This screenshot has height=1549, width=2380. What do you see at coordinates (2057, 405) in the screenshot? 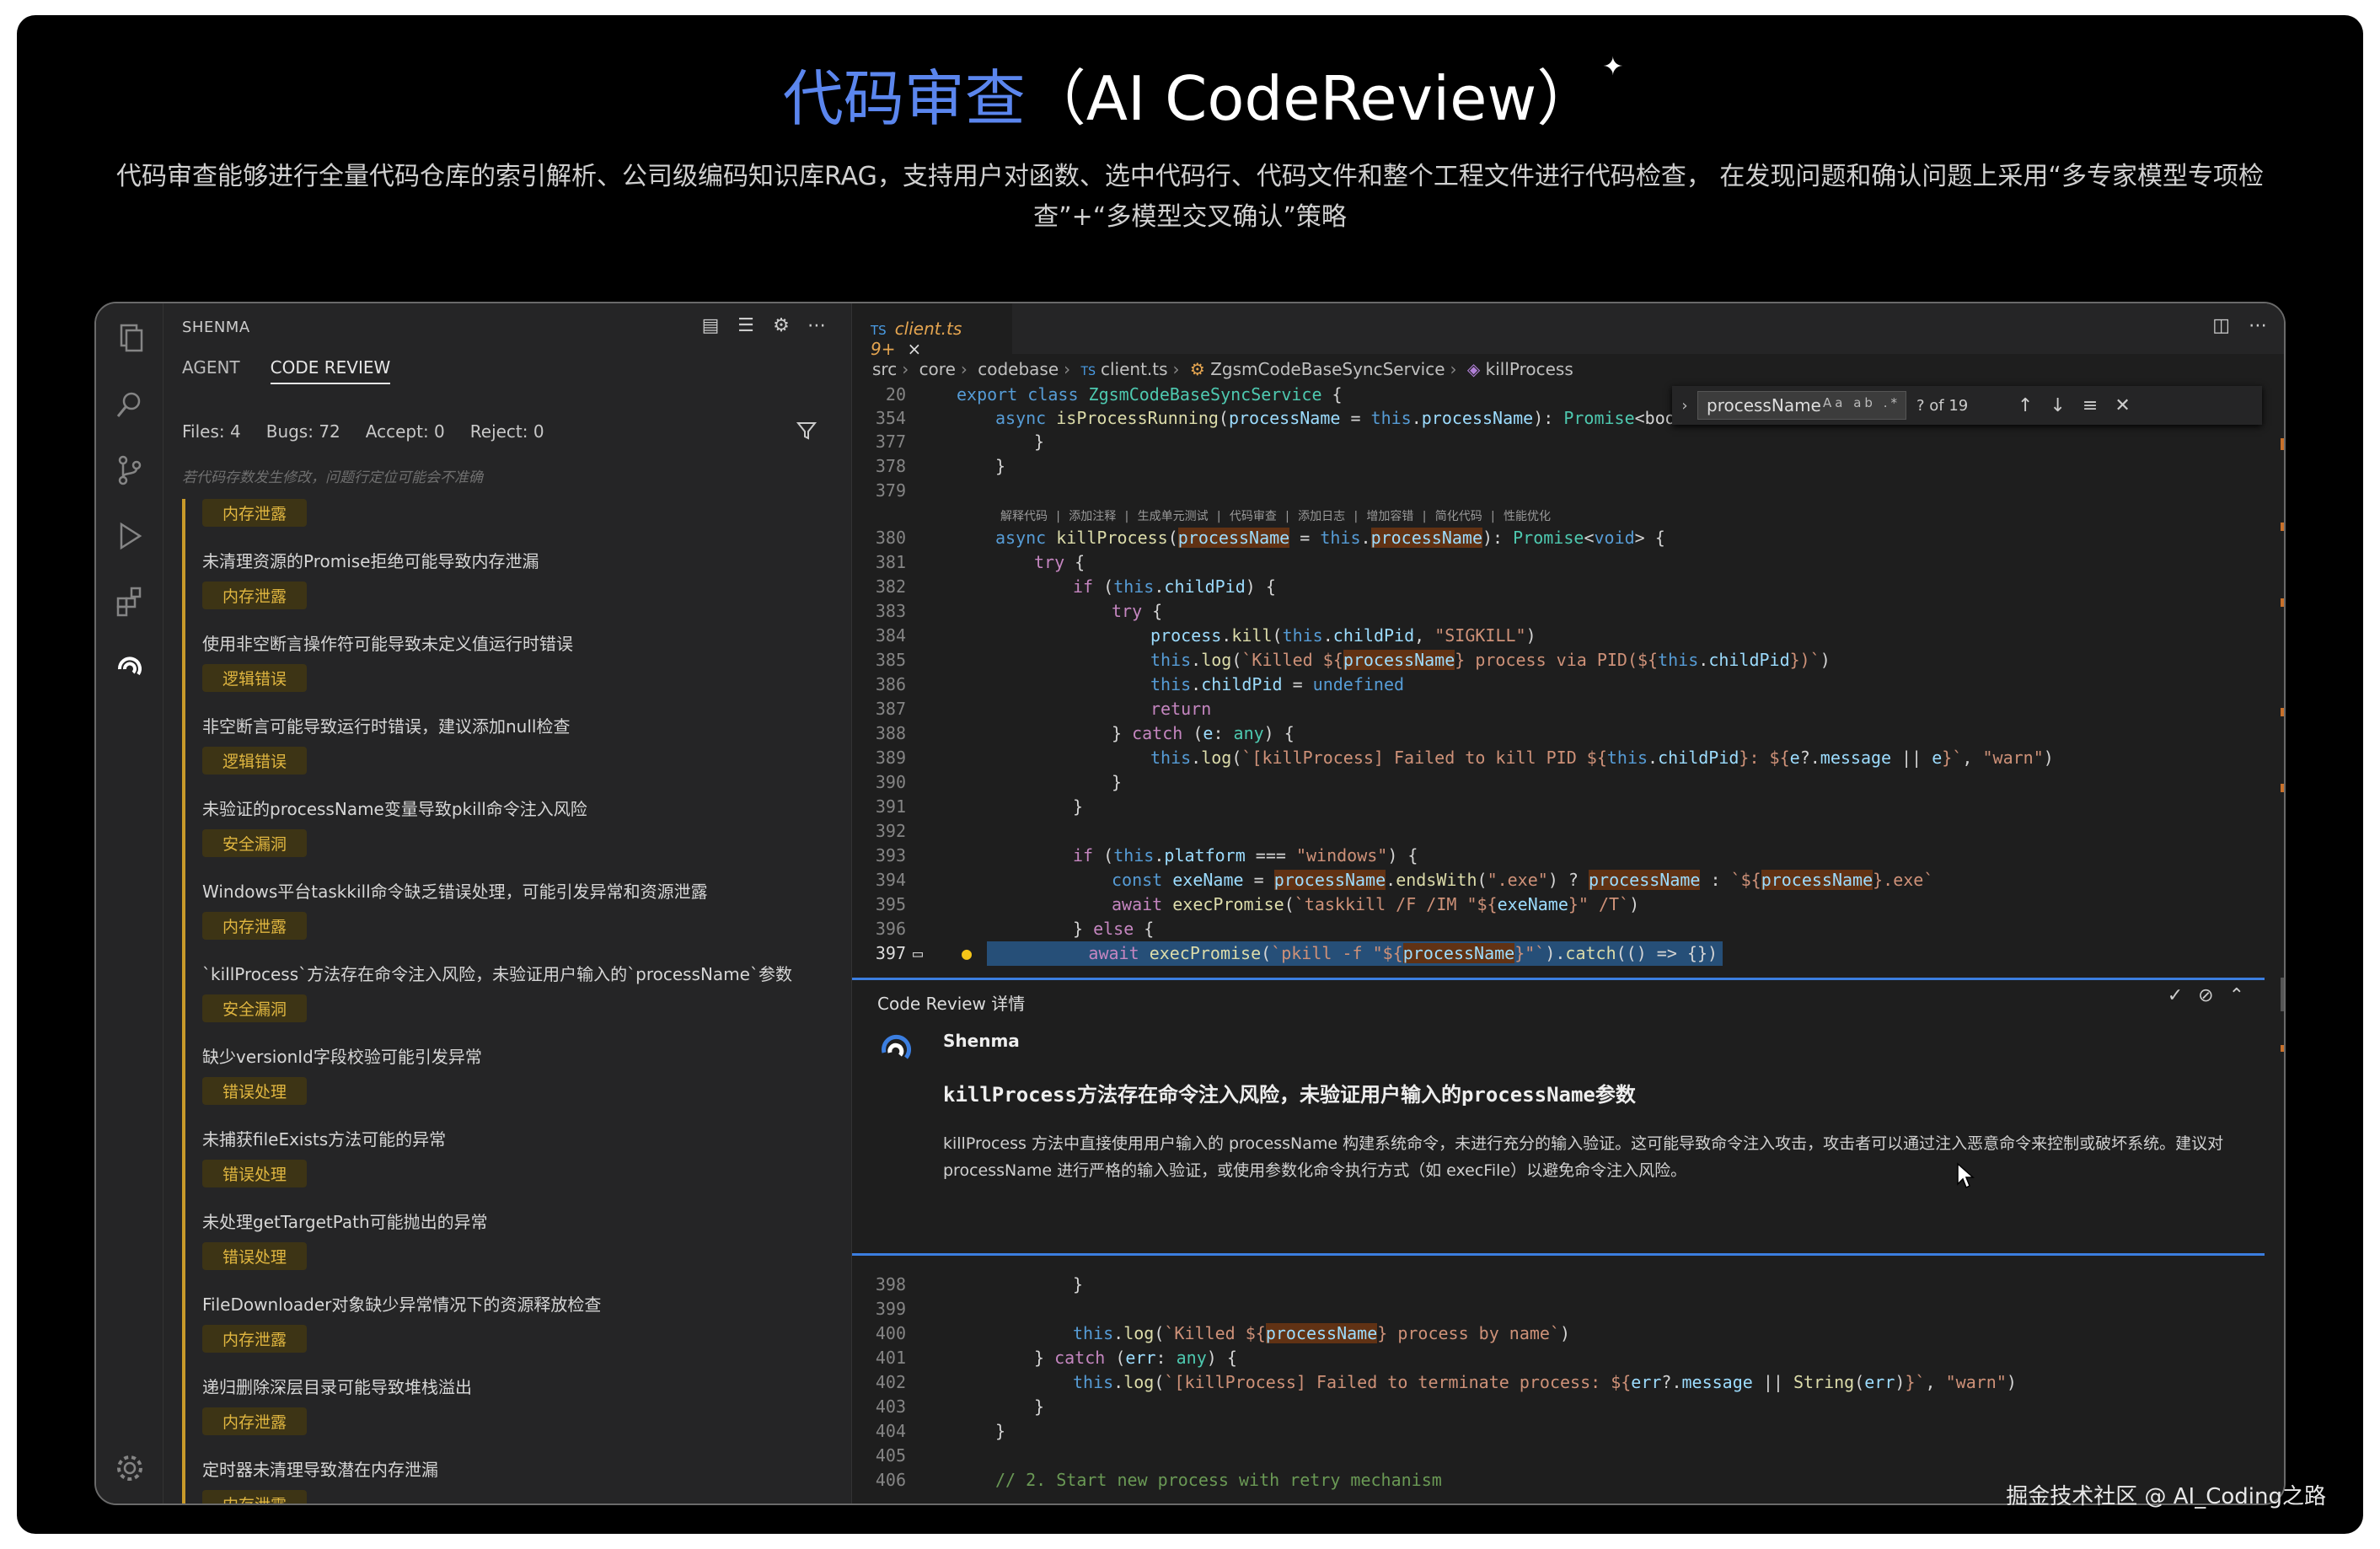
I see `arrow-down-icon: ↓` at bounding box center [2057, 405].